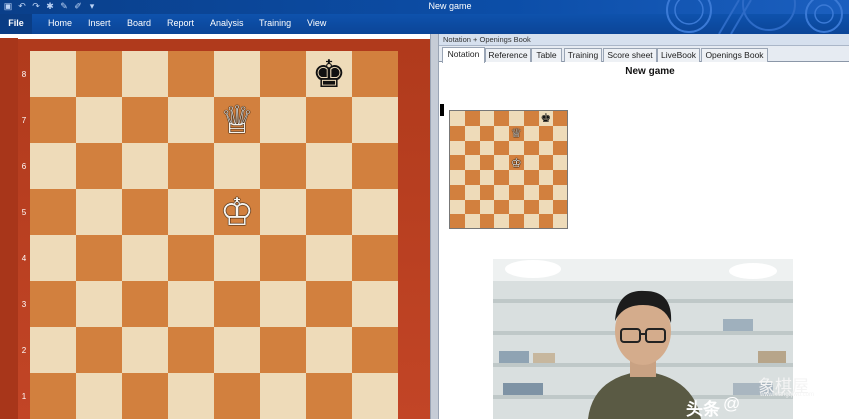 The image size is (849, 419). Describe the element at coordinates (145, 258) in the screenshot. I see `square-c4` at that location.